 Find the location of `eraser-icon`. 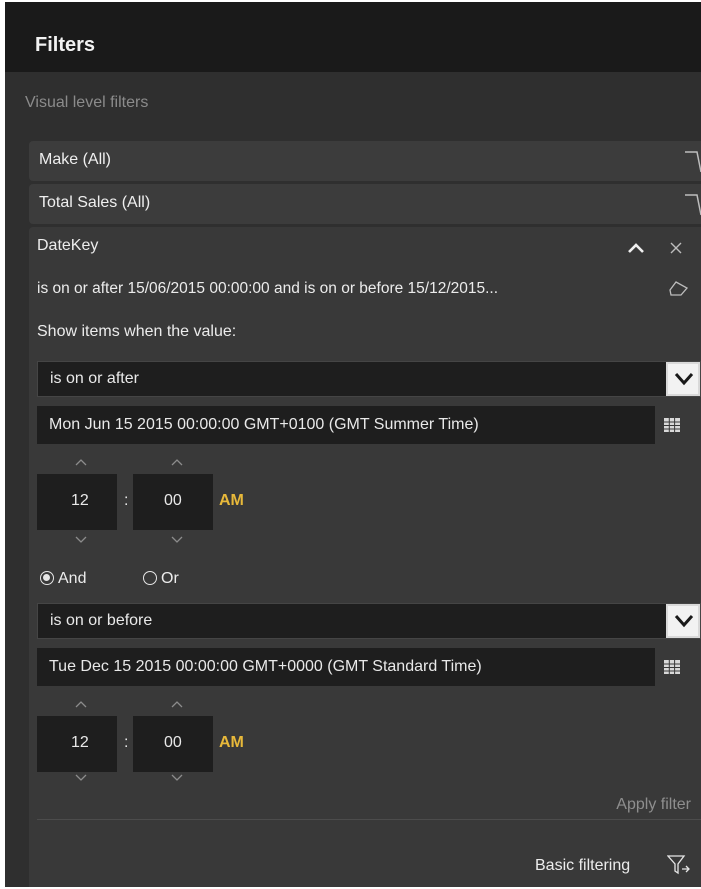

eraser-icon is located at coordinates (679, 288).